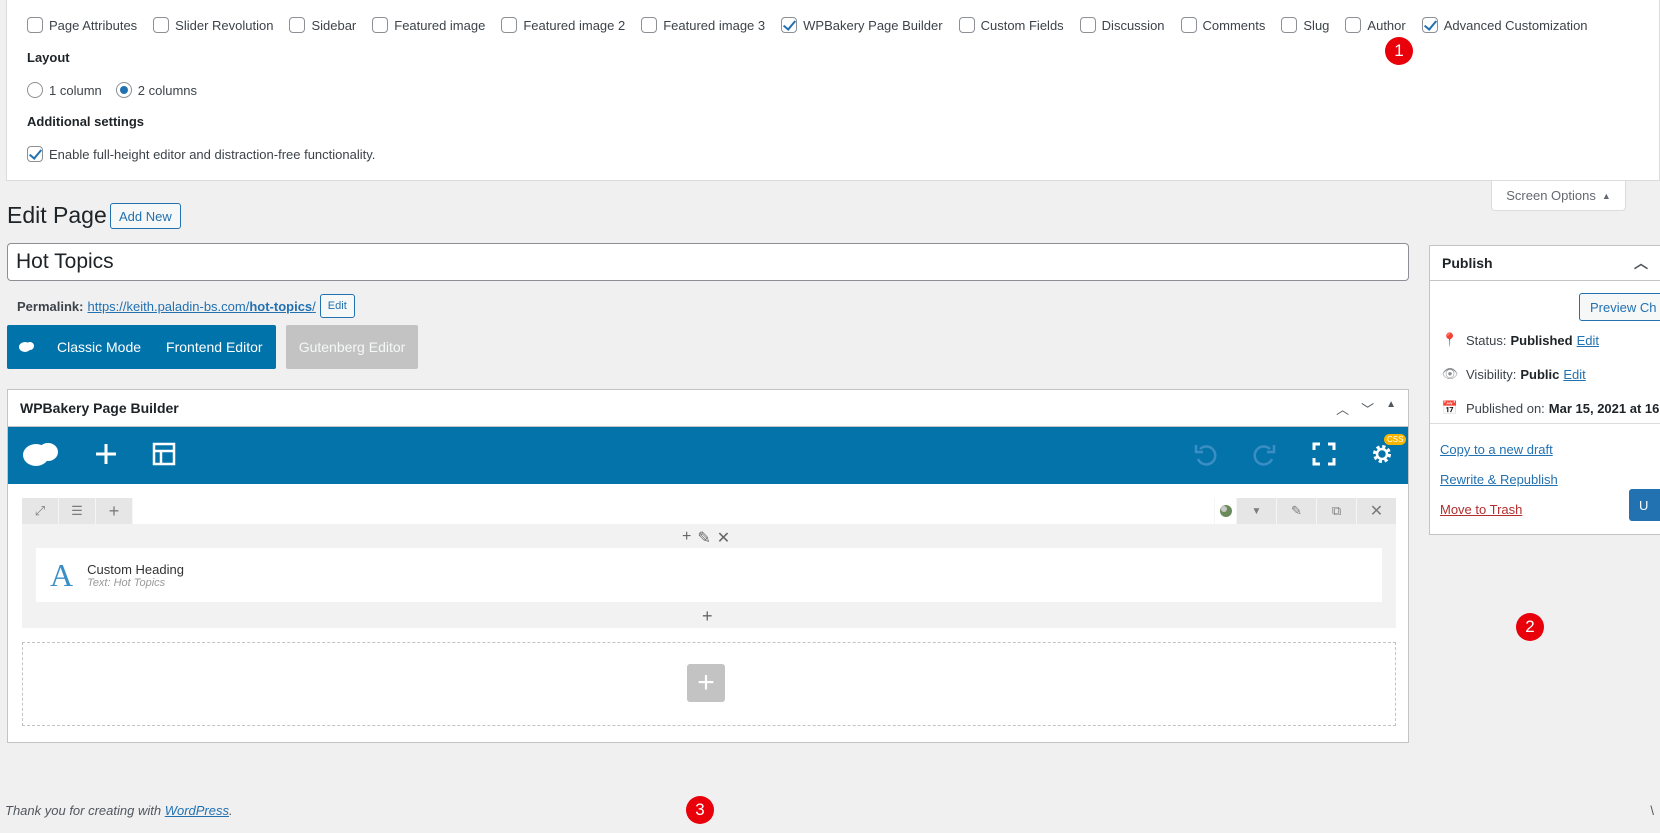 The height and width of the screenshot is (833, 1660). Describe the element at coordinates (82, 25) in the screenshot. I see `box-toggle-page-attributes: Page Attributes` at that location.